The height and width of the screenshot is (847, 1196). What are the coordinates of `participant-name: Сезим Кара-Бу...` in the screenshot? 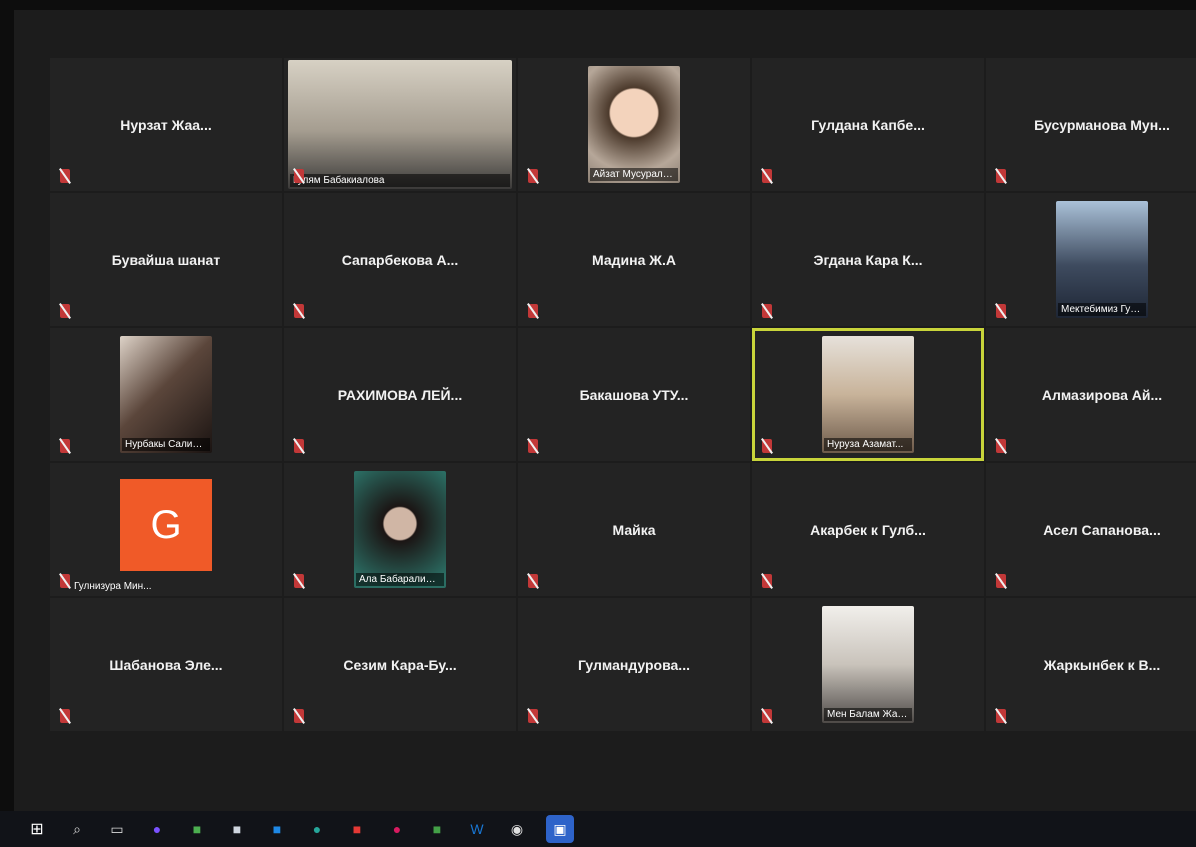 It's located at (400, 664).